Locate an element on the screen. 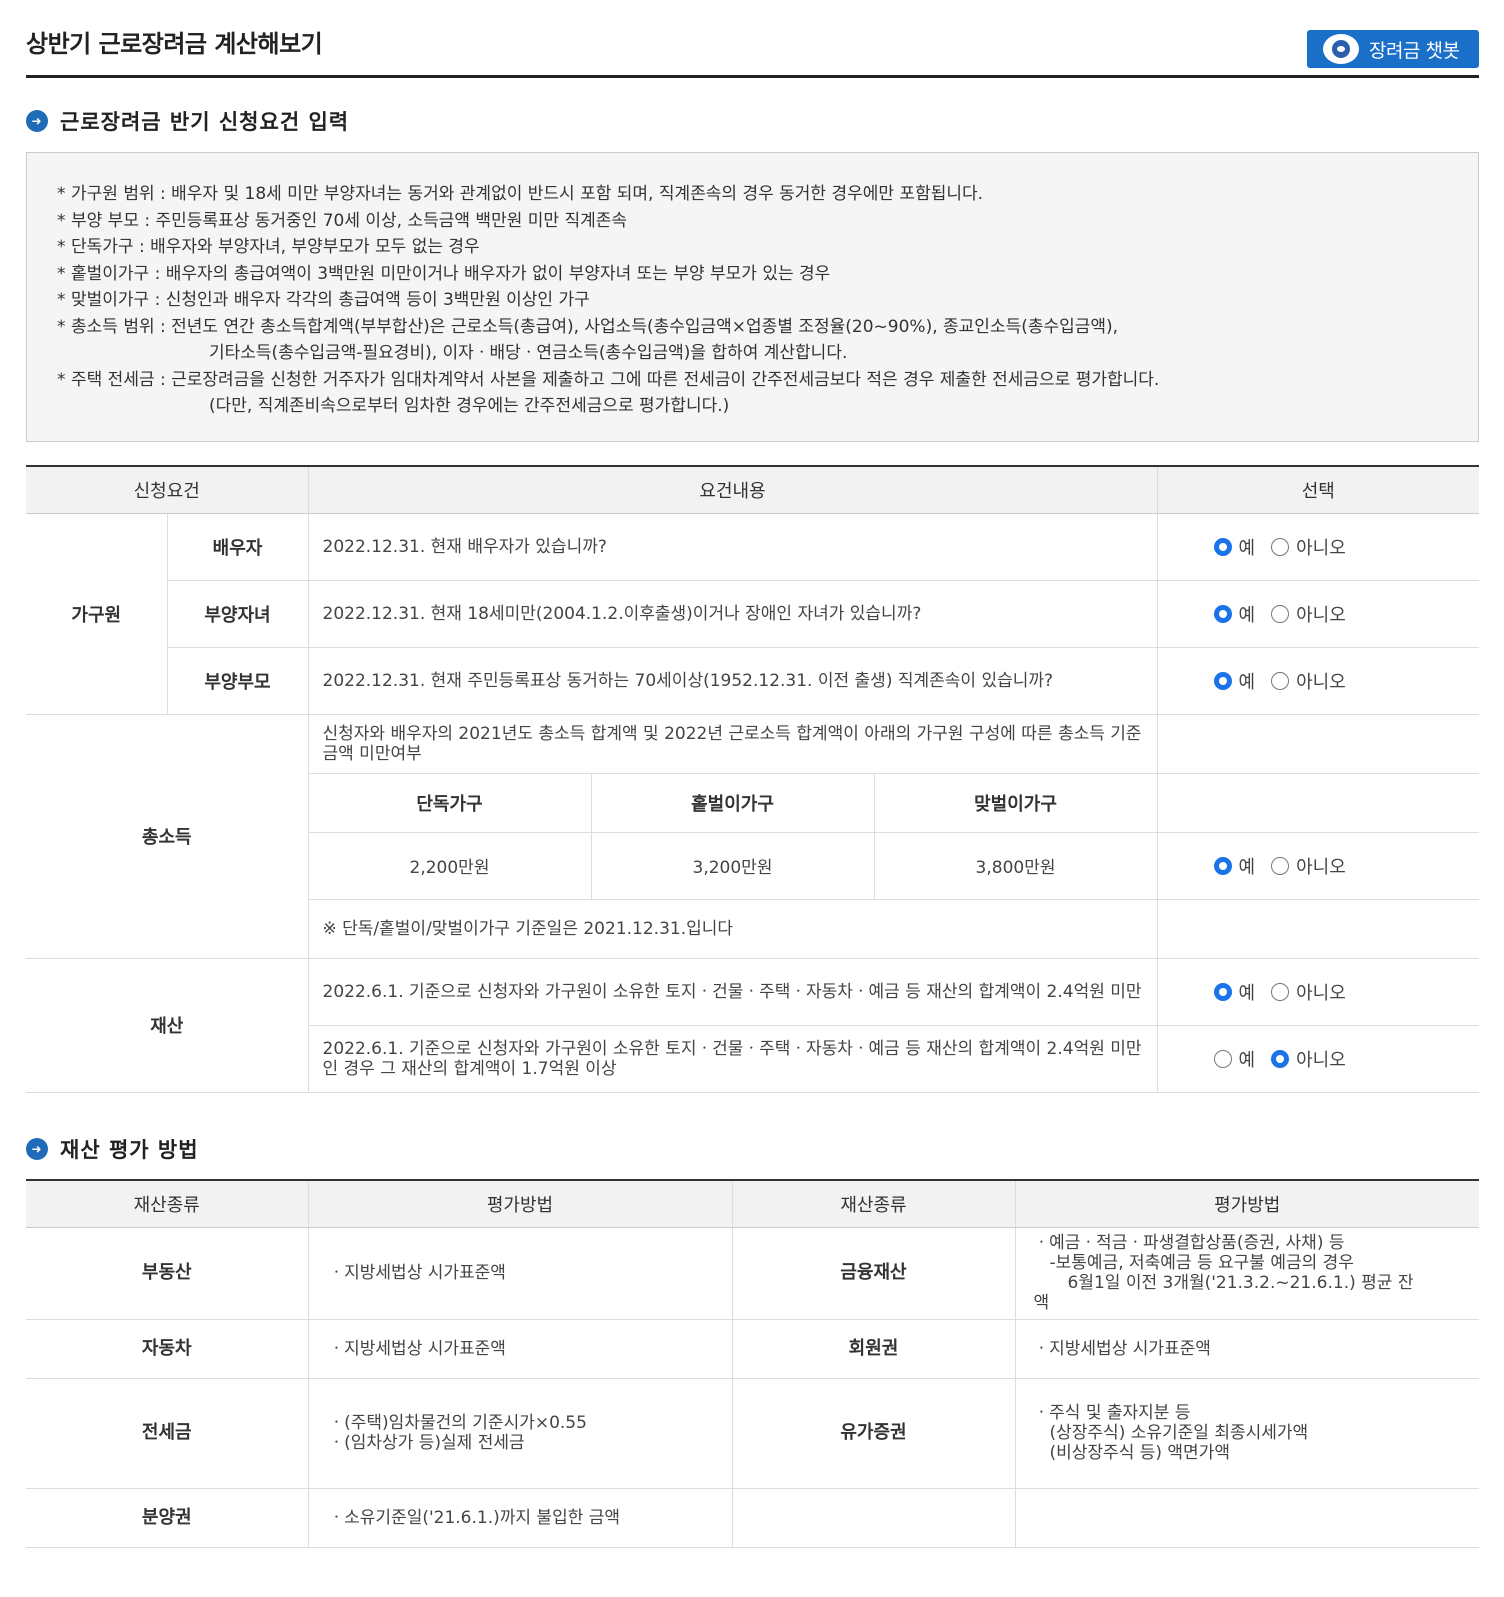 Image resolution: width=1504 pixels, height=1597 pixels. table-row: 가구원 배우자 2022.12.31. 현재 배우자가 있습니까? 예 아니오 is located at coordinates (753, 614).